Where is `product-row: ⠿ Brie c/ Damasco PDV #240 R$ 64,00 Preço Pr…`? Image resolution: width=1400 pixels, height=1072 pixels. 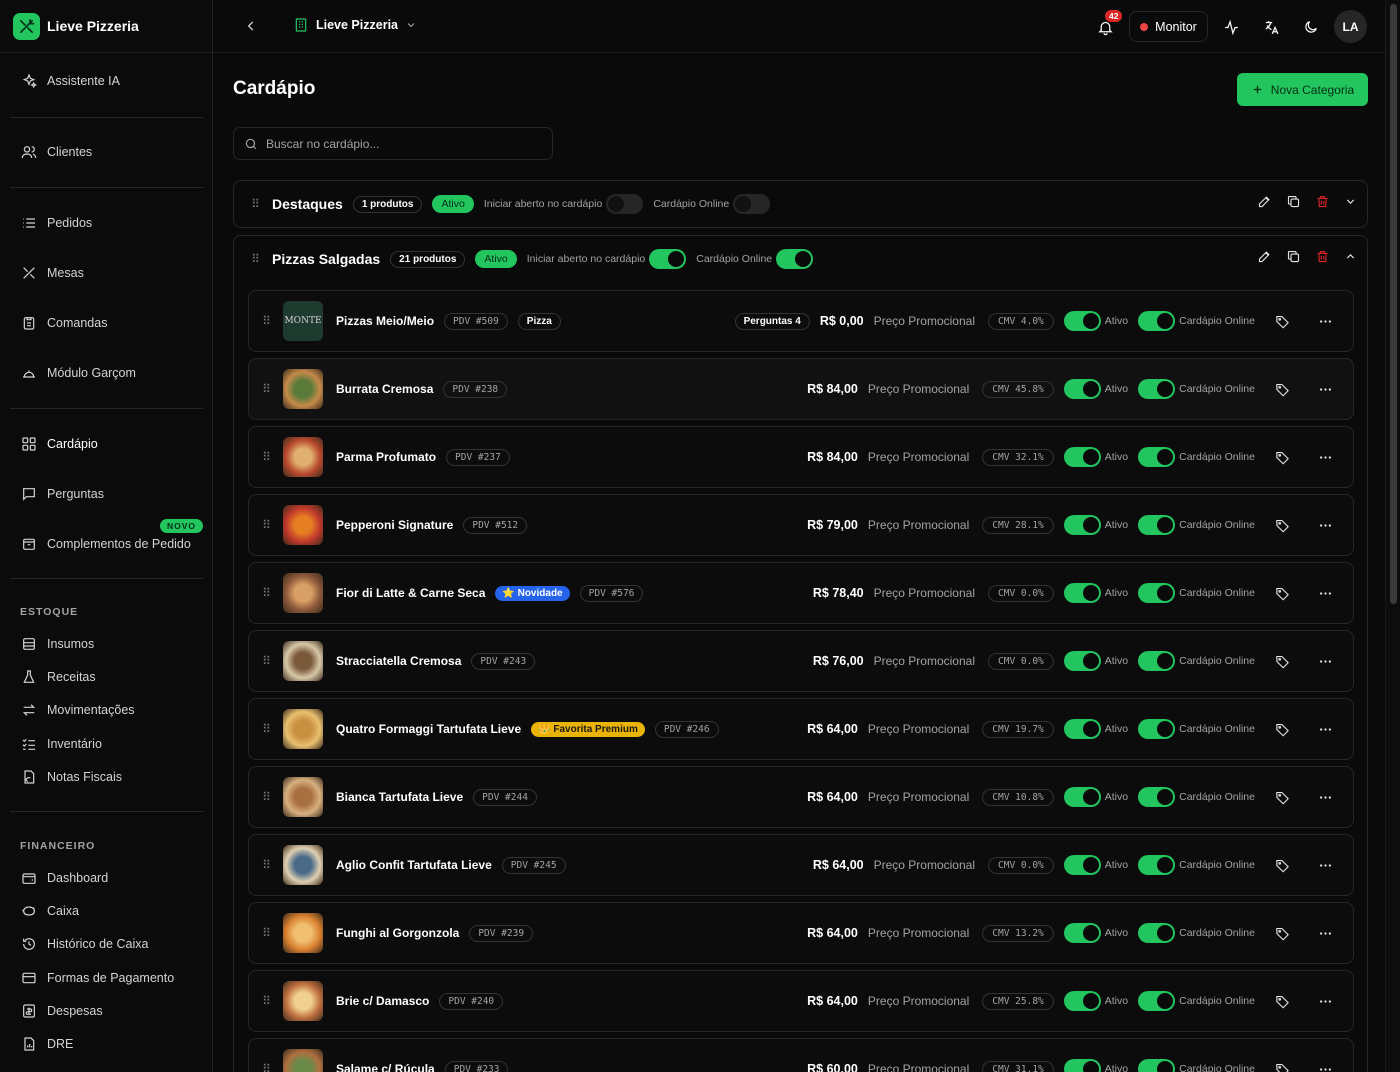 product-row: ⠿ Brie c/ Damasco PDV #240 R$ 64,00 Preço Pr… is located at coordinates (801, 1001).